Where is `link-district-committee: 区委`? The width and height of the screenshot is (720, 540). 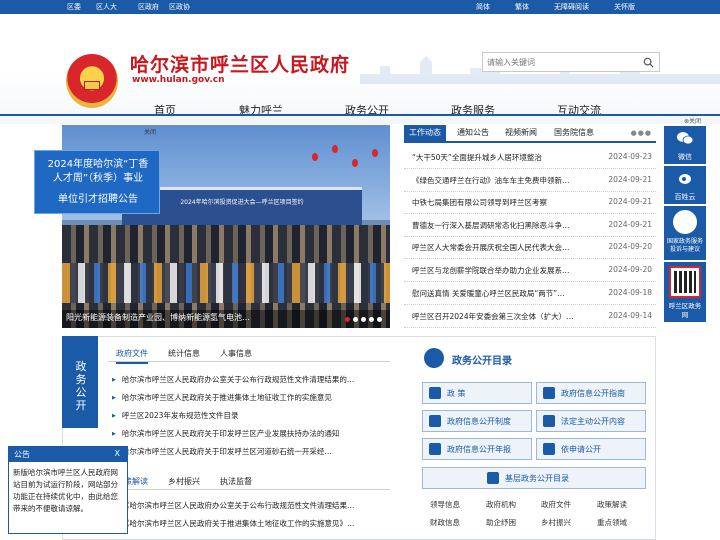
link-district-committee: 区委 is located at coordinates (74, 7).